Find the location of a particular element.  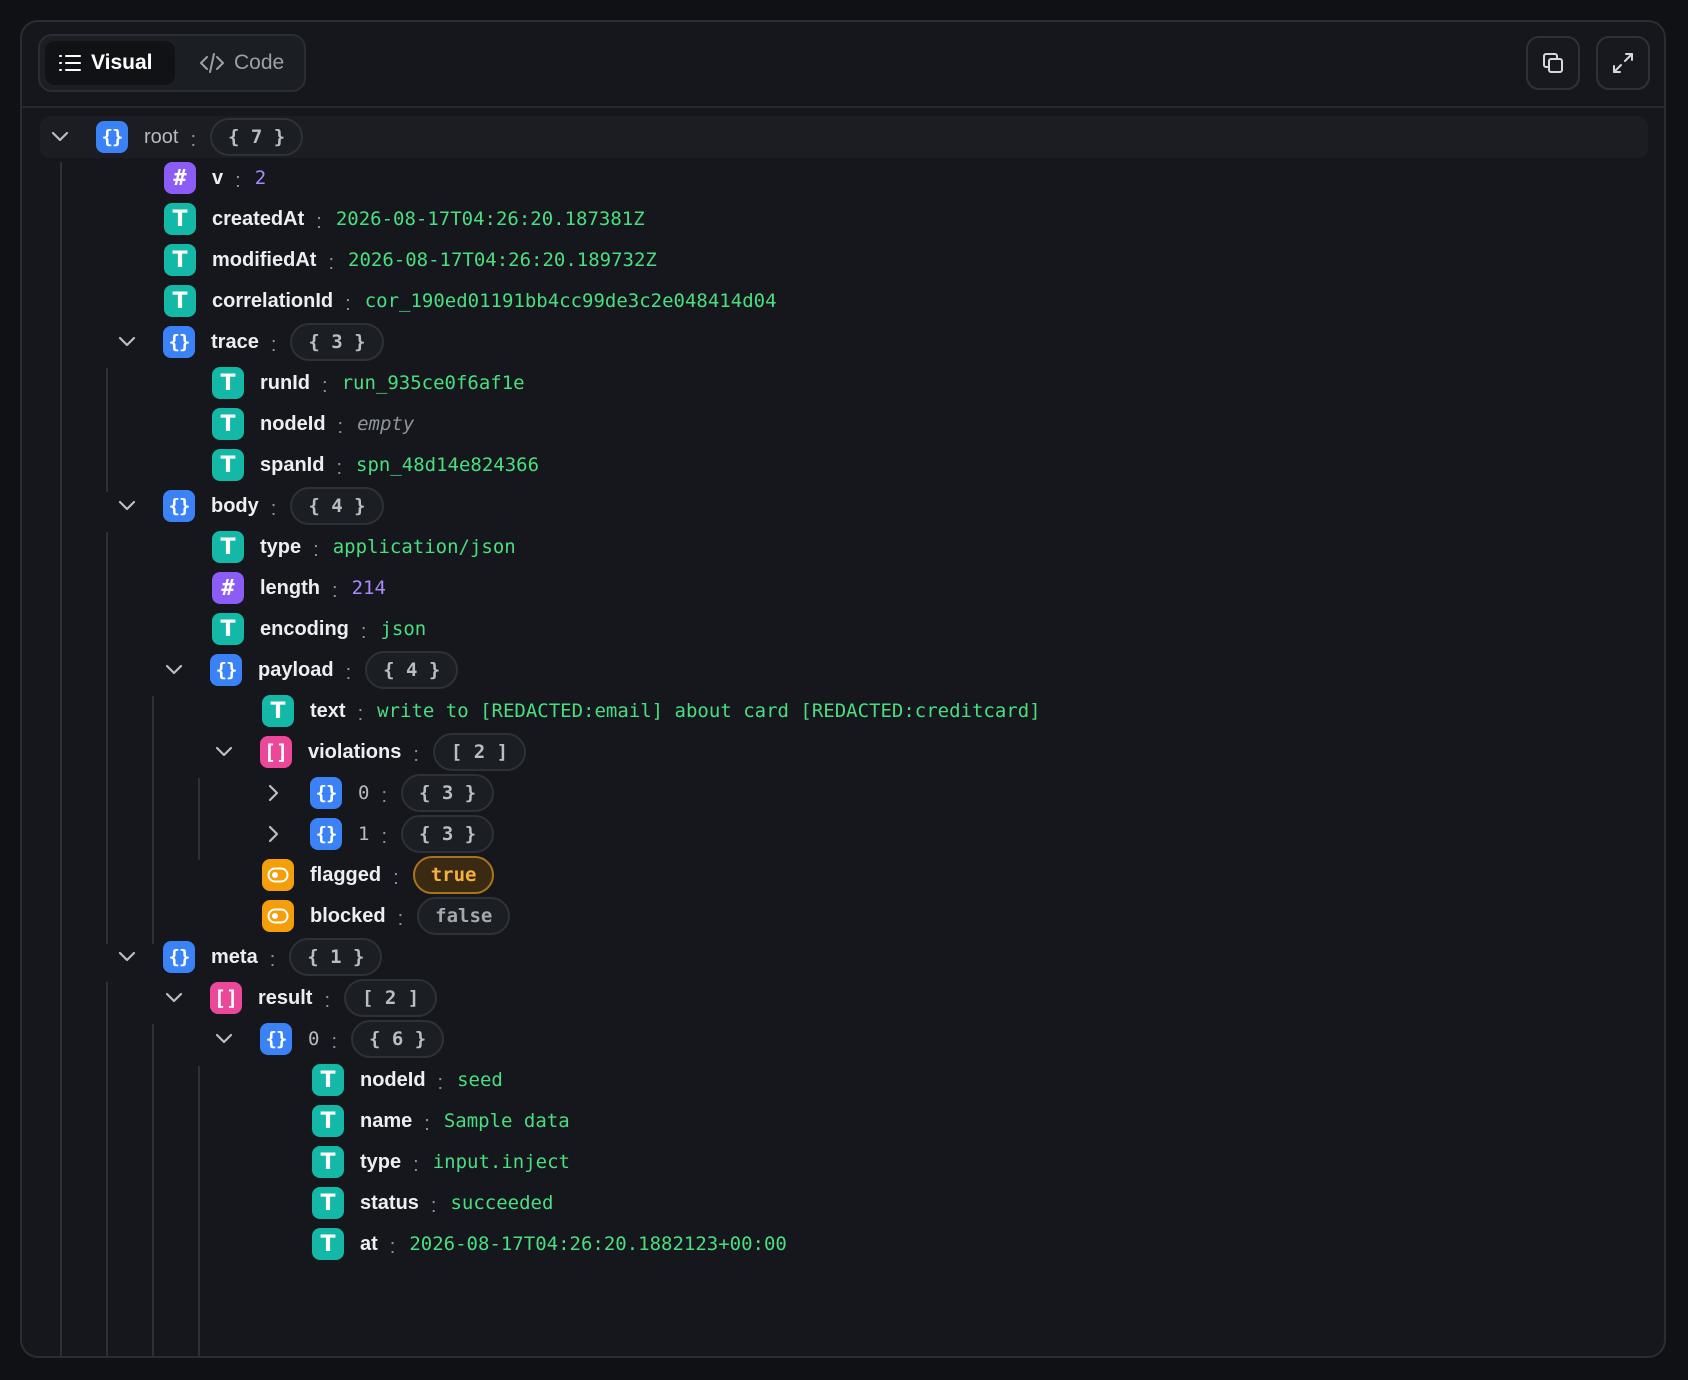

tree-row-trace: {} trace : { 3 } is located at coordinates (249, 342).